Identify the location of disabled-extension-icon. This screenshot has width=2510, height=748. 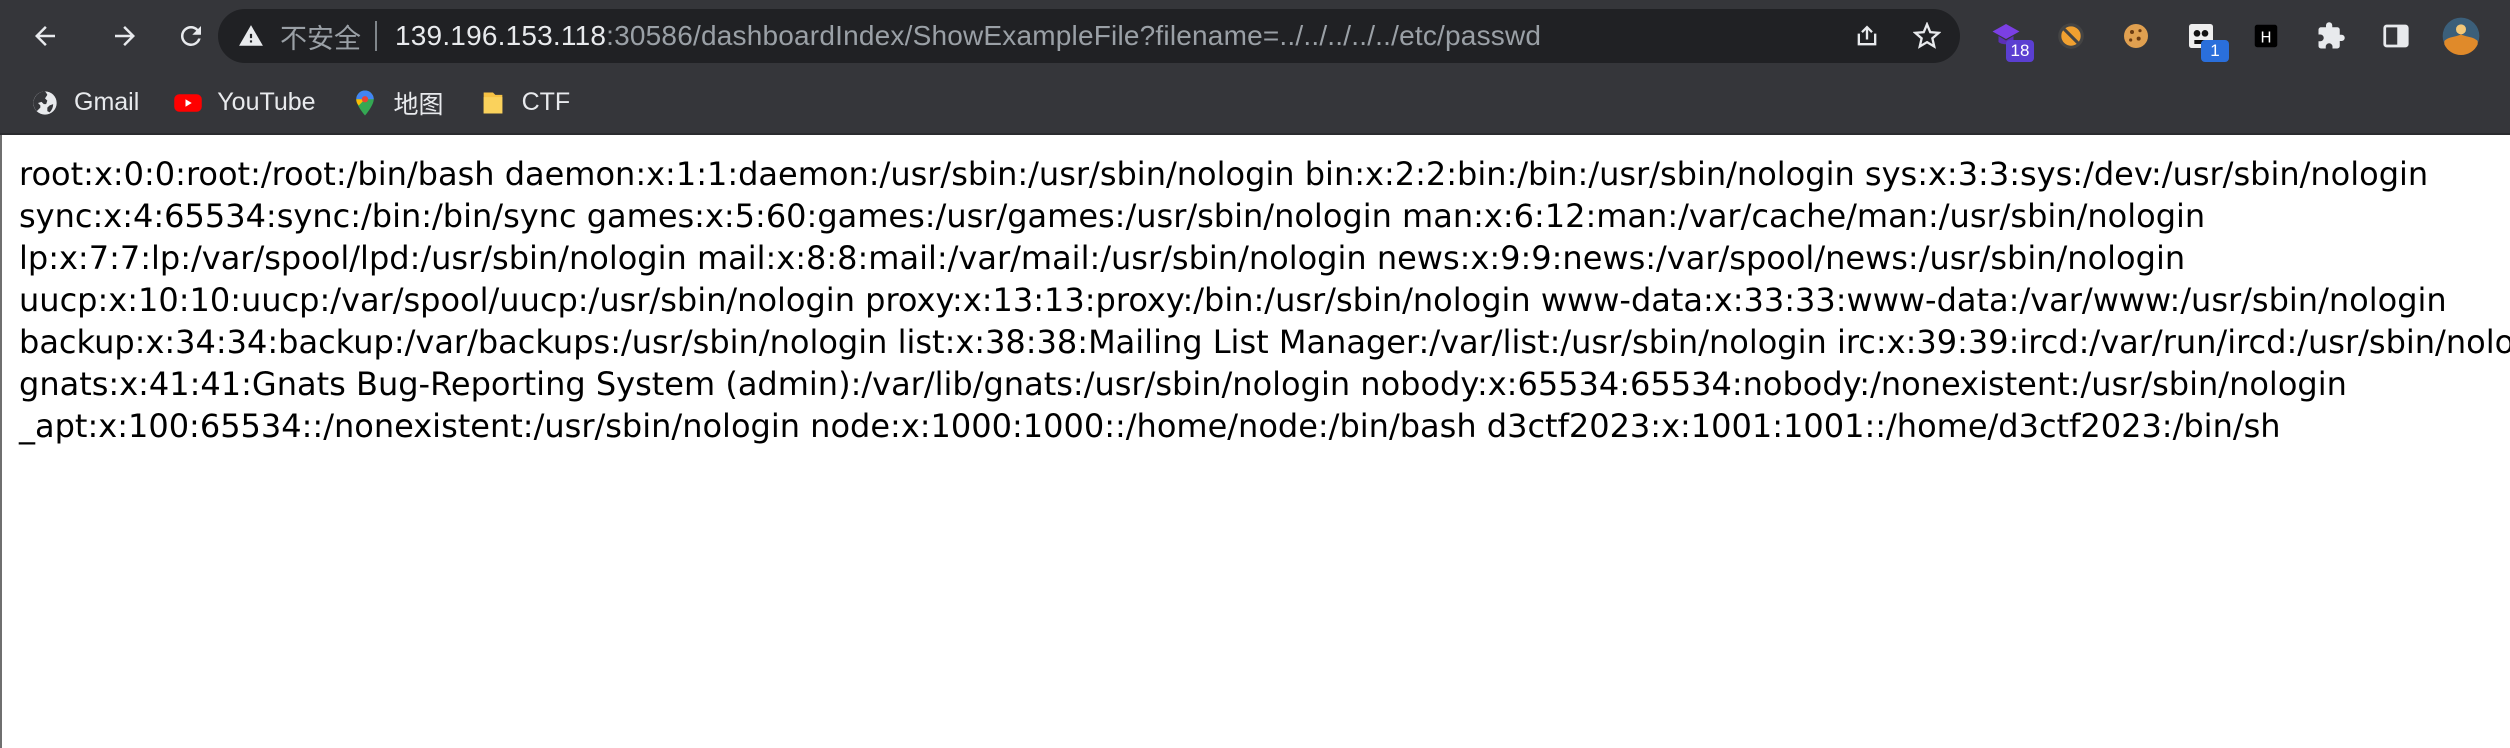
(2071, 36).